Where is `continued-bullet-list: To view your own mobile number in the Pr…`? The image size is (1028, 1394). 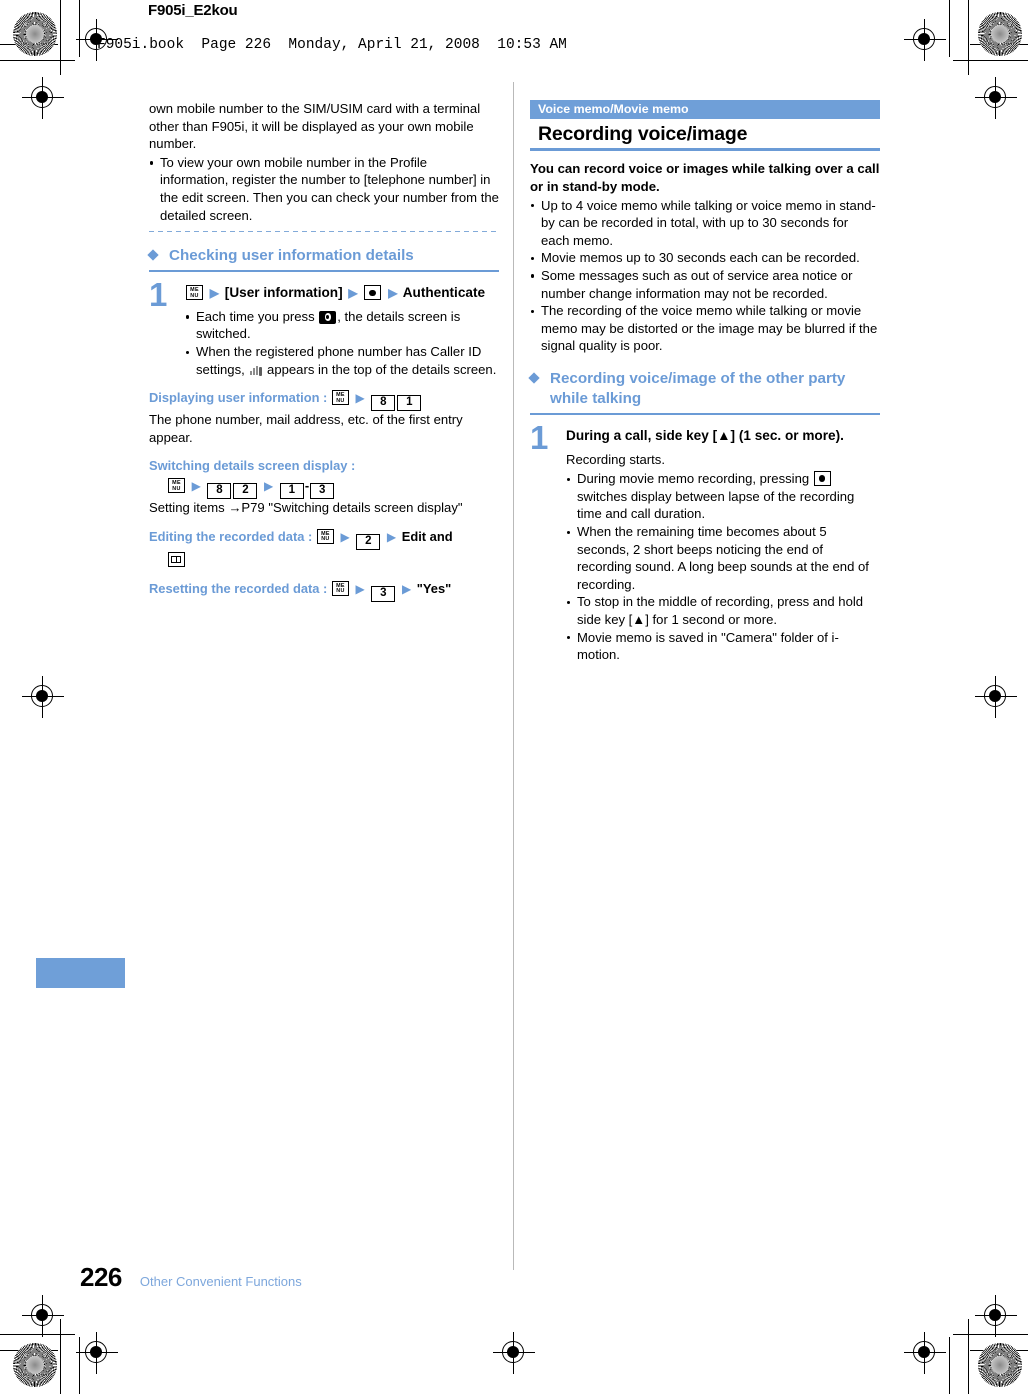
continued-bullet-list: To view your own mobile number in the Pr… is located at coordinates (324, 189).